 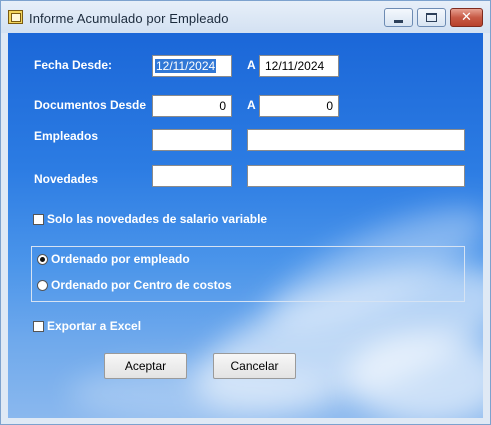 What do you see at coordinates (398, 21) in the screenshot?
I see `minimize-icon` at bounding box center [398, 21].